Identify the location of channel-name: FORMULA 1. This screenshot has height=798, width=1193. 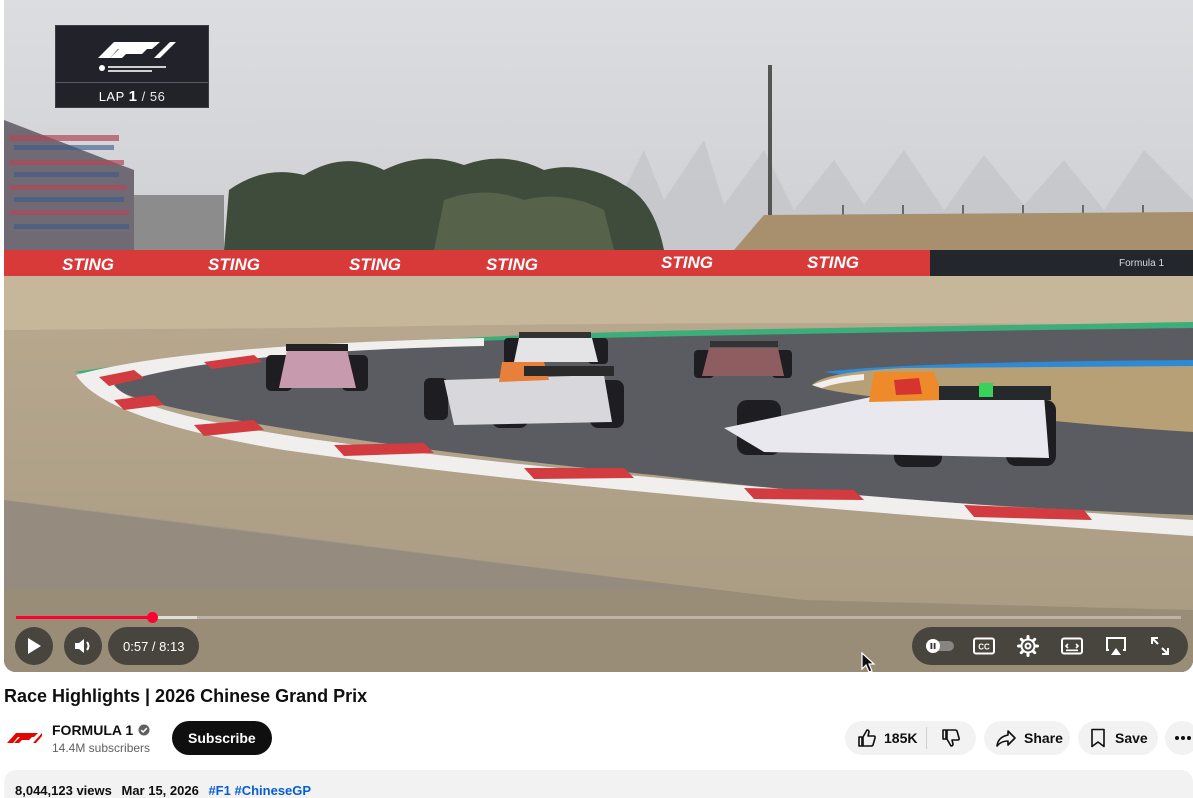
(101, 730).